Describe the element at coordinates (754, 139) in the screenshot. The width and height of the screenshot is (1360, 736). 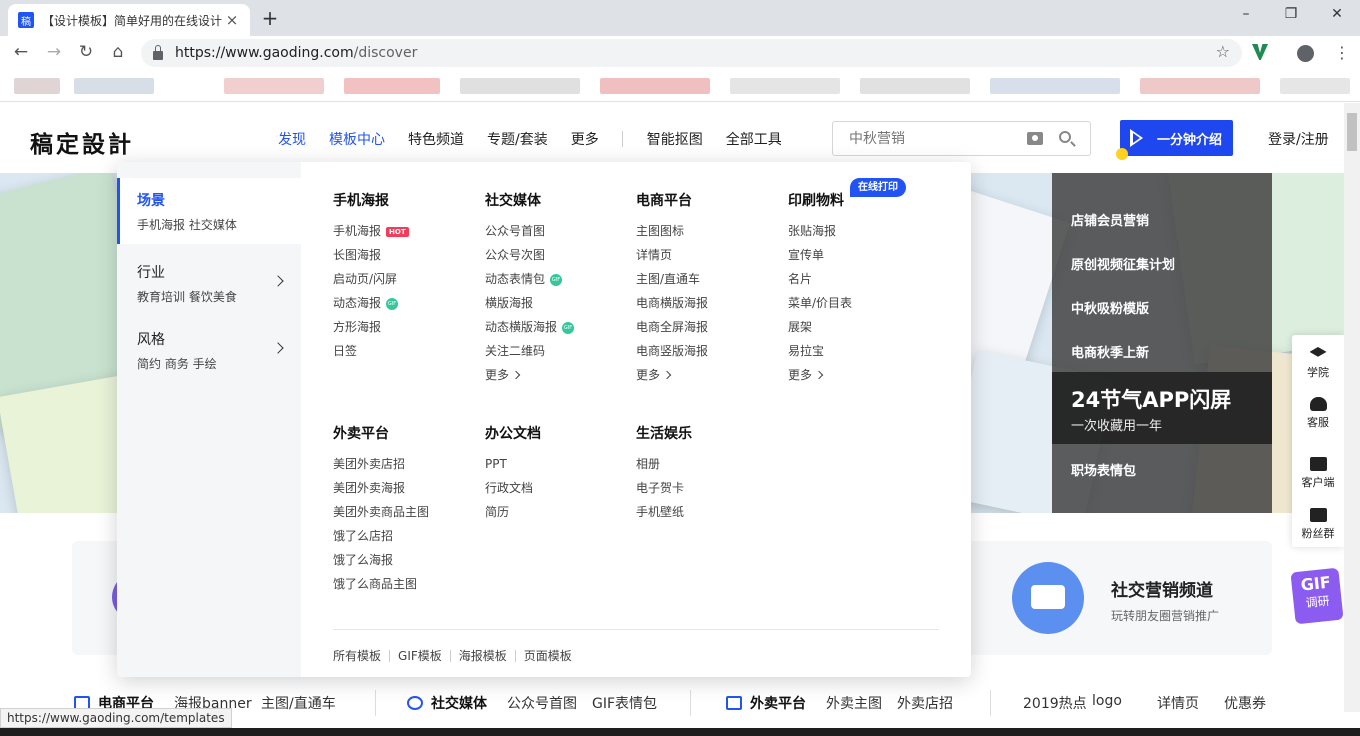
I see `nav-all-tools: 全部工具` at that location.